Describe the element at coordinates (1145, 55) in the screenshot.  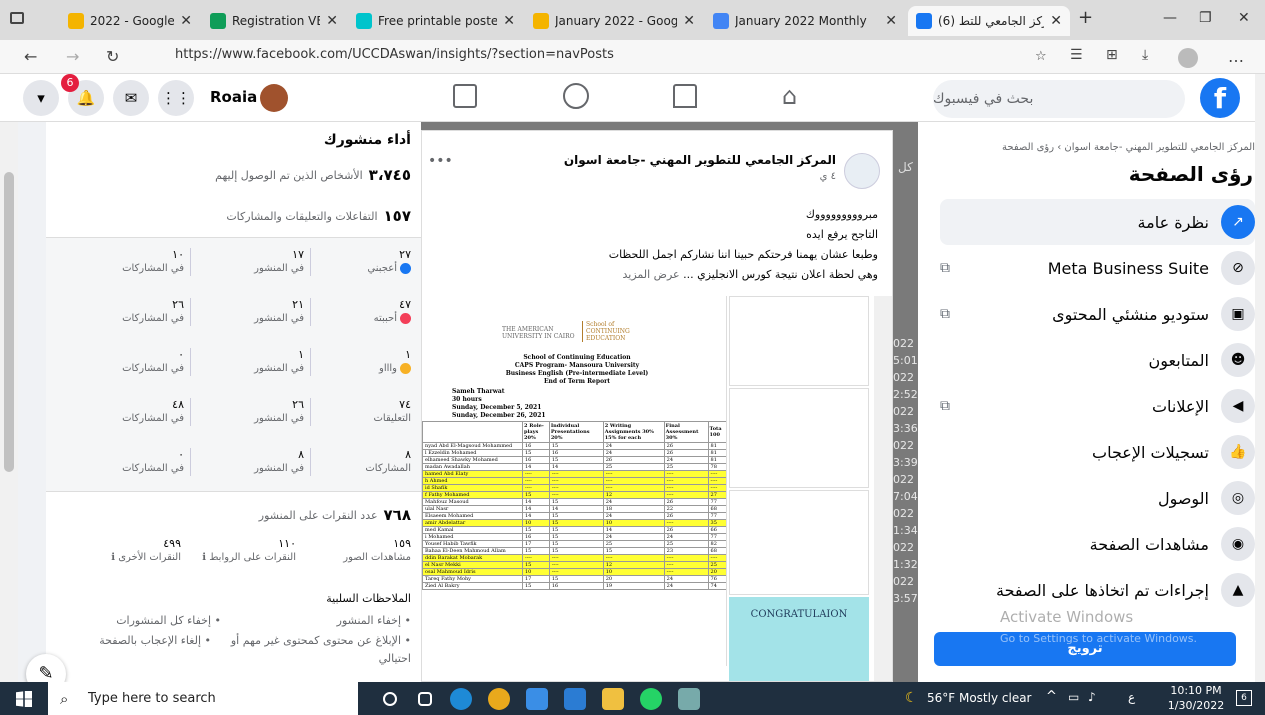
I see `downloads-icon: ⤓` at that location.